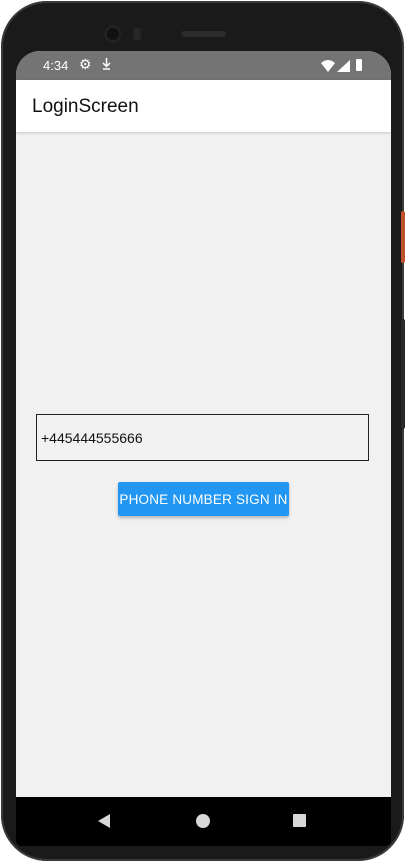 The image size is (407, 864). Describe the element at coordinates (202, 437) in the screenshot. I see `phone-number-input` at that location.